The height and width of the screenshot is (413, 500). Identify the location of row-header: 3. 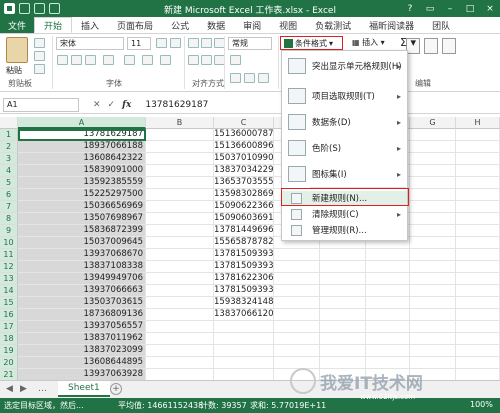
(9, 159).